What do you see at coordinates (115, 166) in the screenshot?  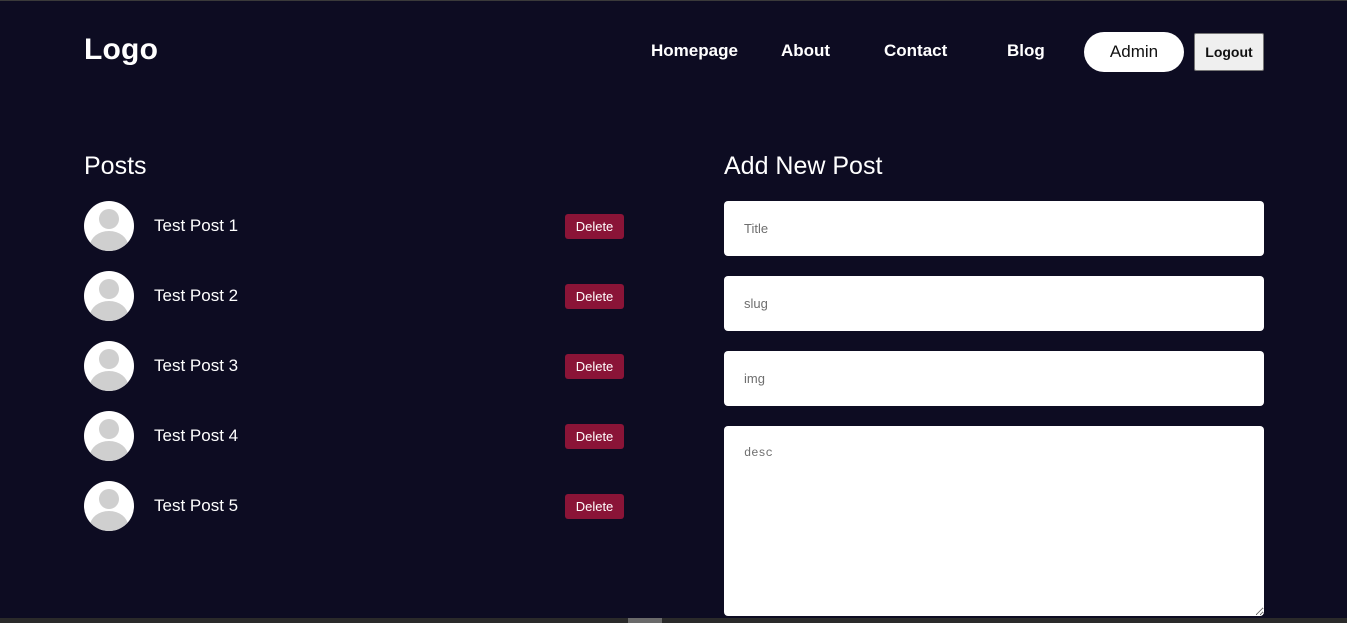 I see `posts-heading: Posts` at bounding box center [115, 166].